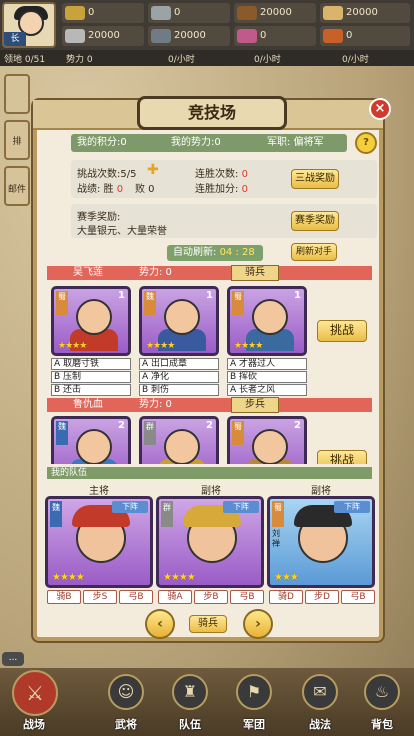 This screenshot has height=736, width=414. What do you see at coordinates (315, 221) in the screenshot?
I see `season-reward-button: 赛季奖励` at bounding box center [315, 221].